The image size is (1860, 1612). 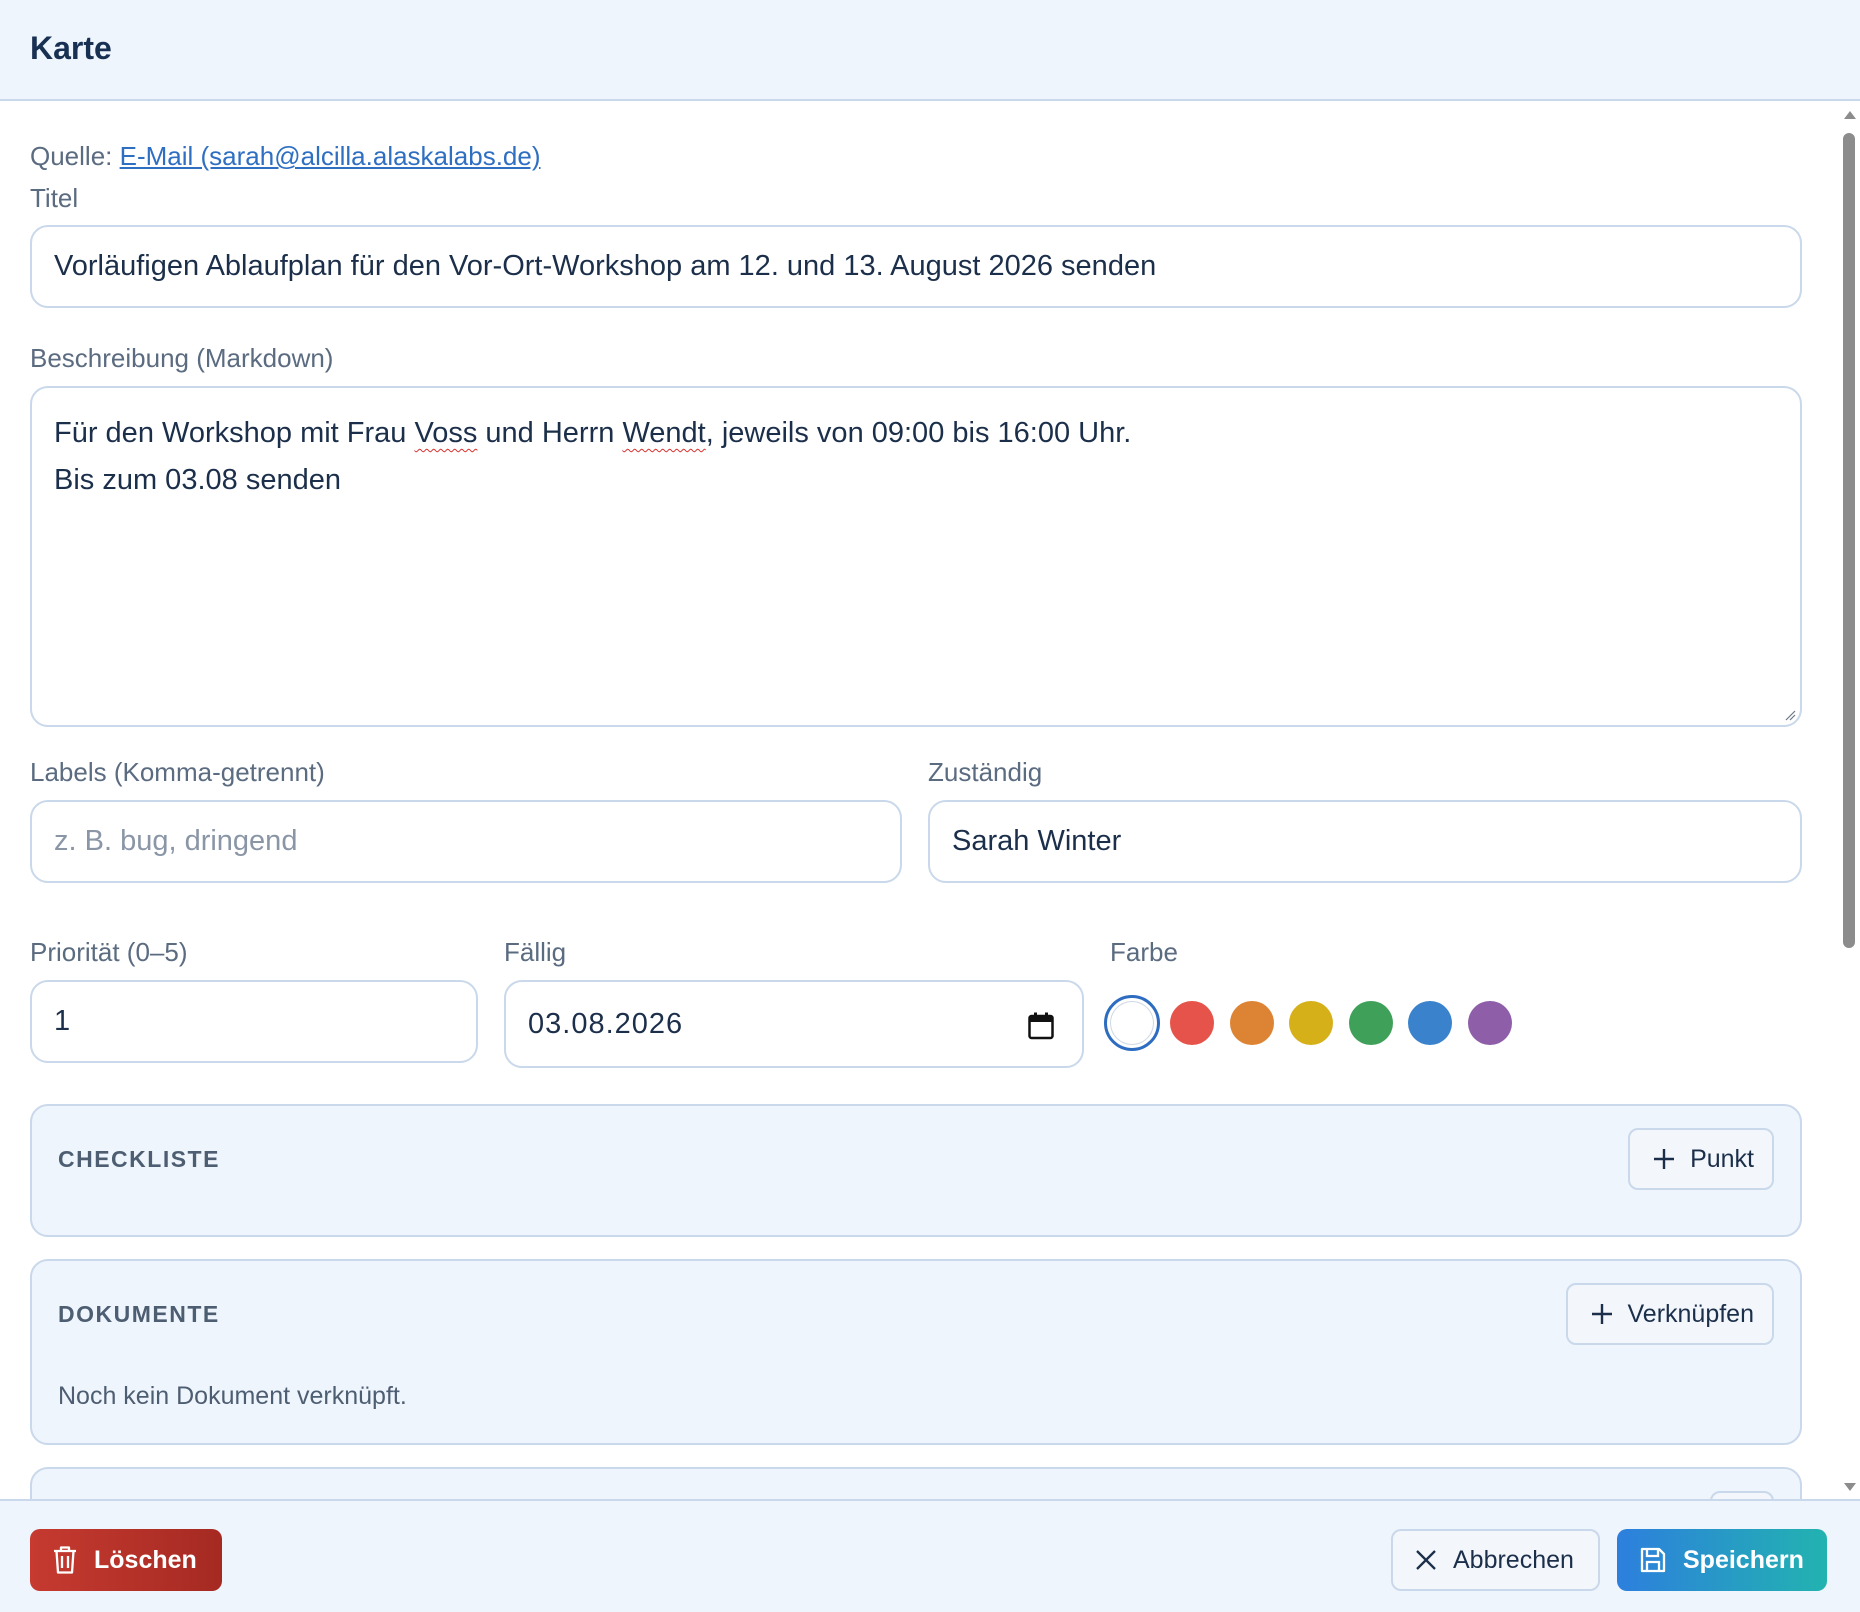 I want to click on color-swatch-none, so click(x=1132, y=1023).